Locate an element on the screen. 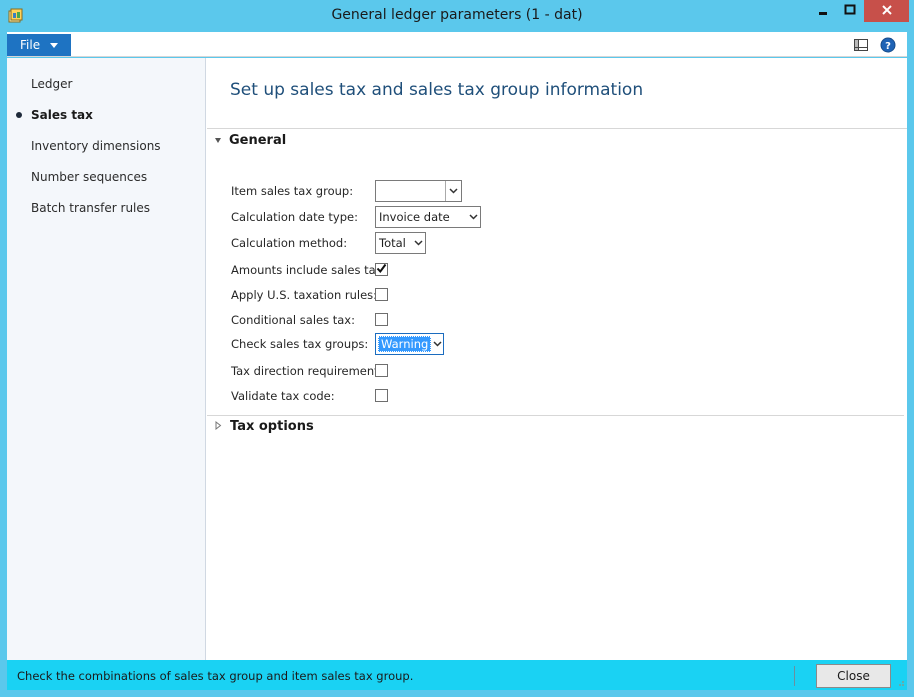 The image size is (914, 697). section-tax-options-title: Tax options is located at coordinates (272, 426).